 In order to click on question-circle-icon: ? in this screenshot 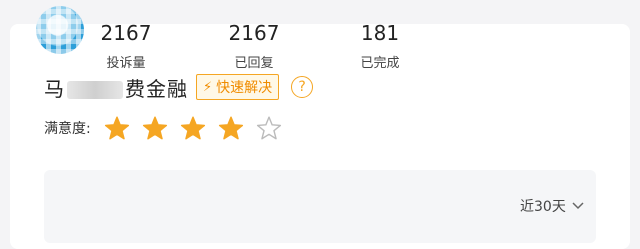, I will do `click(302, 87)`.